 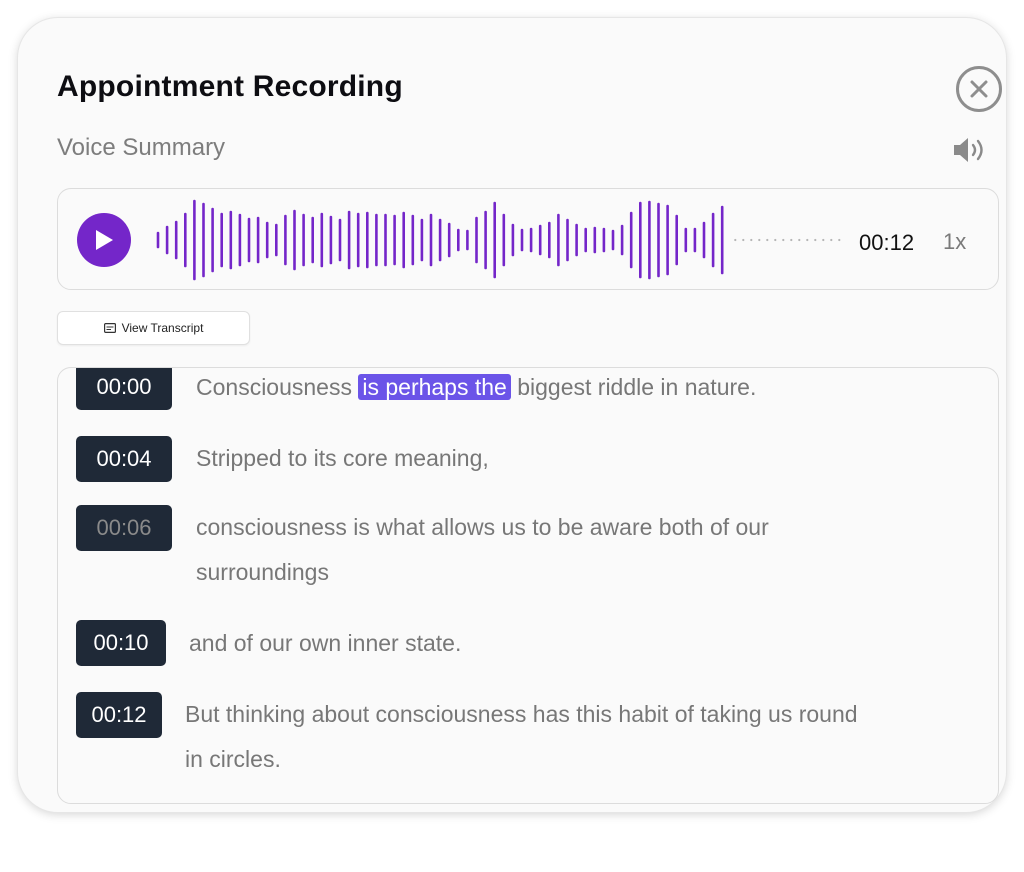 What do you see at coordinates (233, 759) in the screenshot?
I see `transcript-line-continued: in circles.` at bounding box center [233, 759].